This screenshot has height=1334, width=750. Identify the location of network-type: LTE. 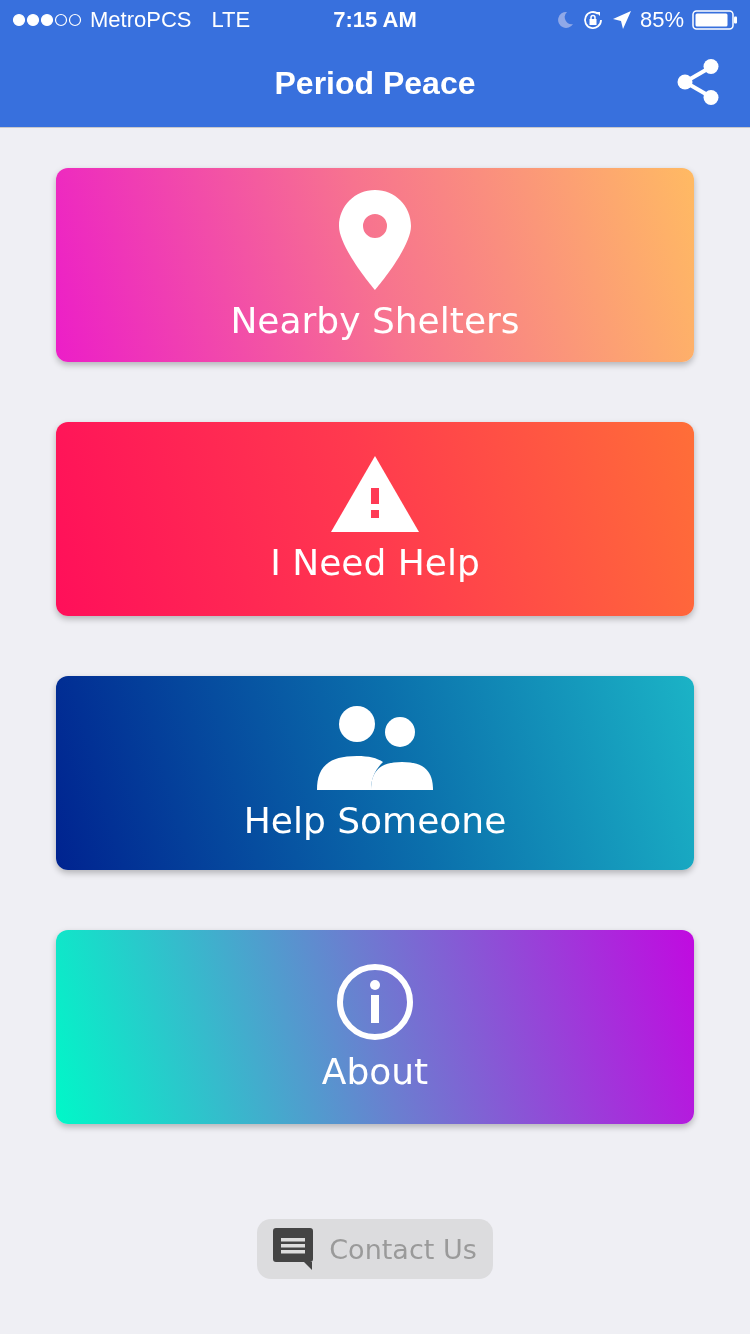
(231, 20).